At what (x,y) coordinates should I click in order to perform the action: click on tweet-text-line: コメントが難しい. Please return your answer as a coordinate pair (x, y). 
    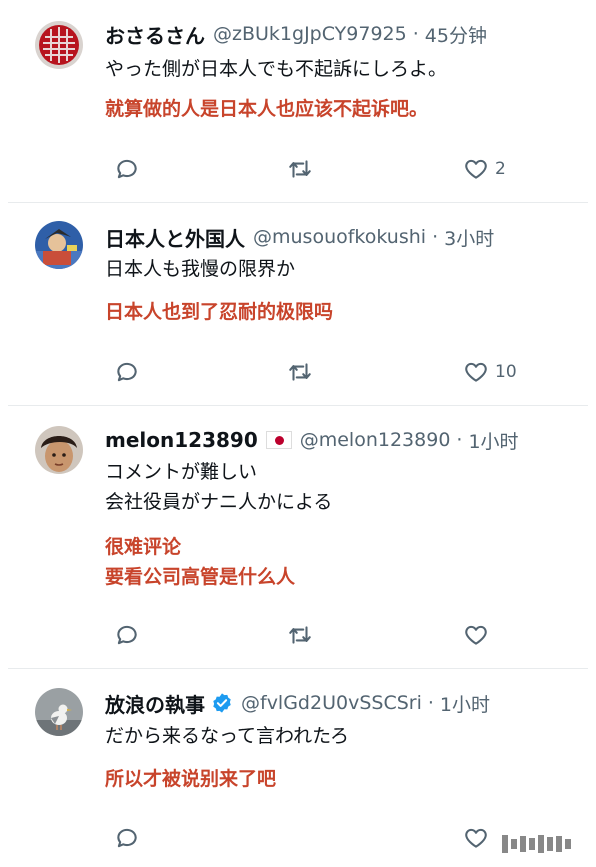
    Looking at the image, I should click on (181, 472).